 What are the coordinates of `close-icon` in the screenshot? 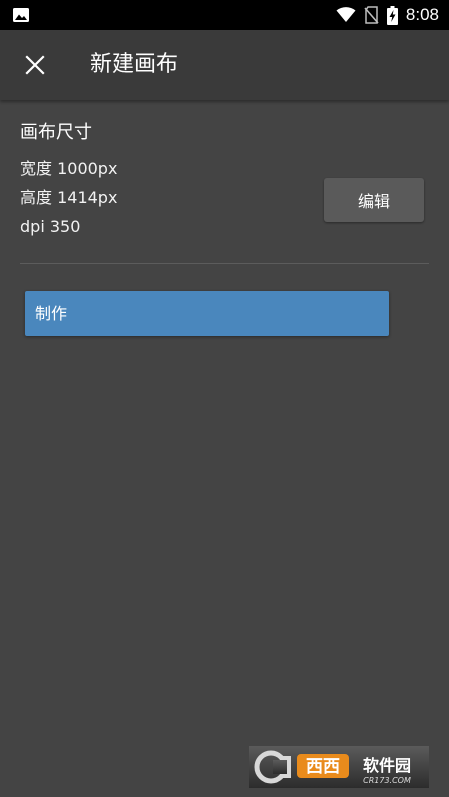 It's located at (35, 65).